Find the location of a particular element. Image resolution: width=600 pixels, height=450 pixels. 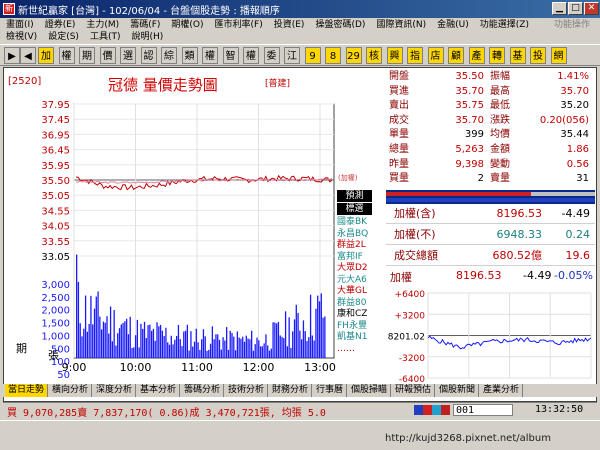

stock-code-input: 001 is located at coordinates (483, 410).